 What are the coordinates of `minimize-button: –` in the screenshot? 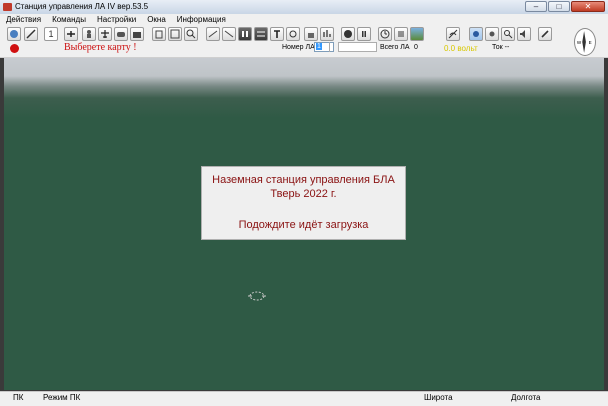 It's located at (536, 6).